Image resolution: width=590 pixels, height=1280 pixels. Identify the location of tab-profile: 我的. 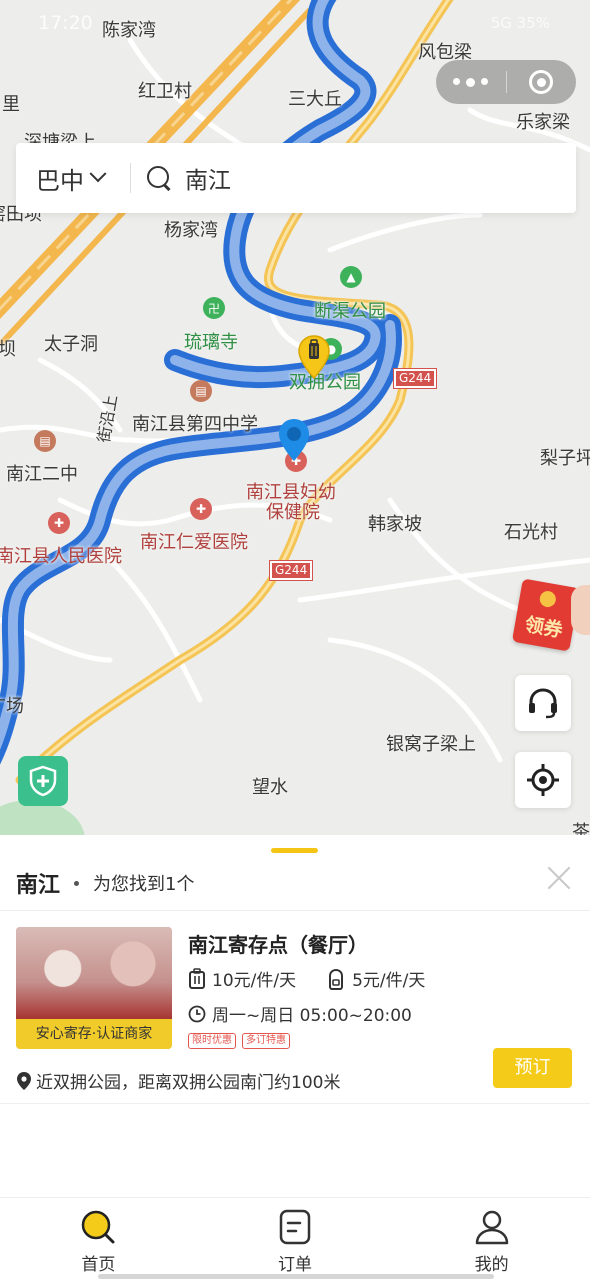
(491, 1239).